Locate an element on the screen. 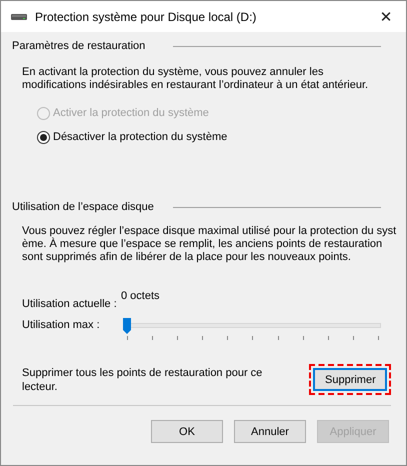 This screenshot has height=466, width=407. drive-icon is located at coordinates (19, 16).